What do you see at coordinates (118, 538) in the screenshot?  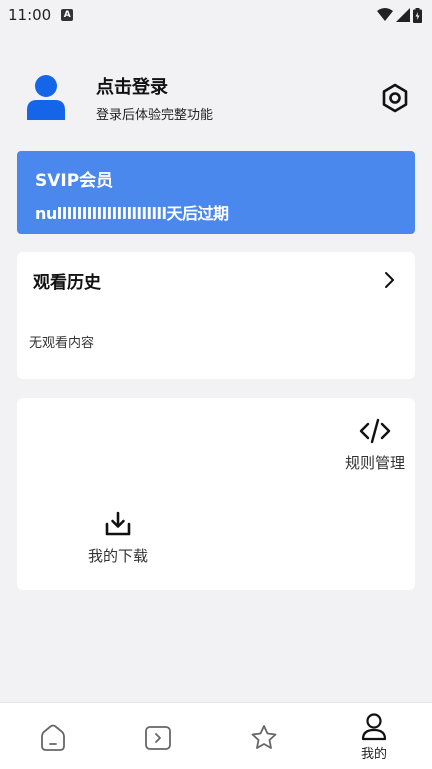 I see `my-downloads-button: 我的下载` at bounding box center [118, 538].